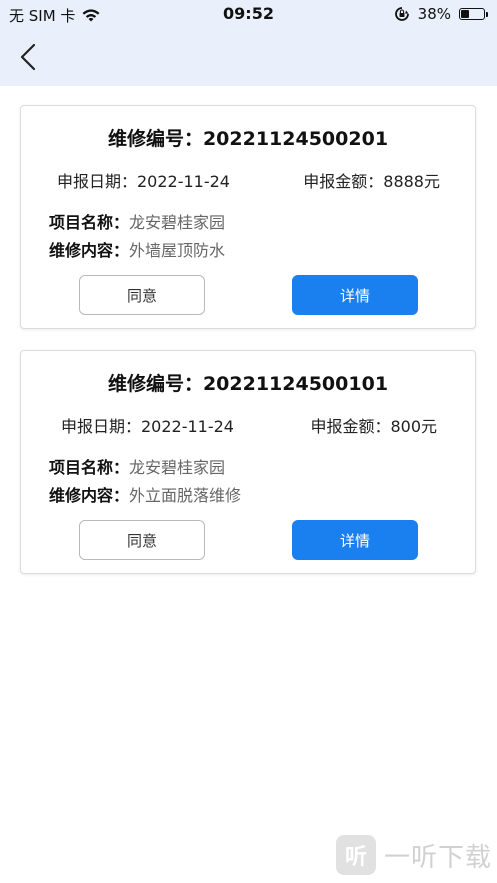  Describe the element at coordinates (248, 384) in the screenshot. I see `repair-number: 维修编号：20221124500101` at that location.